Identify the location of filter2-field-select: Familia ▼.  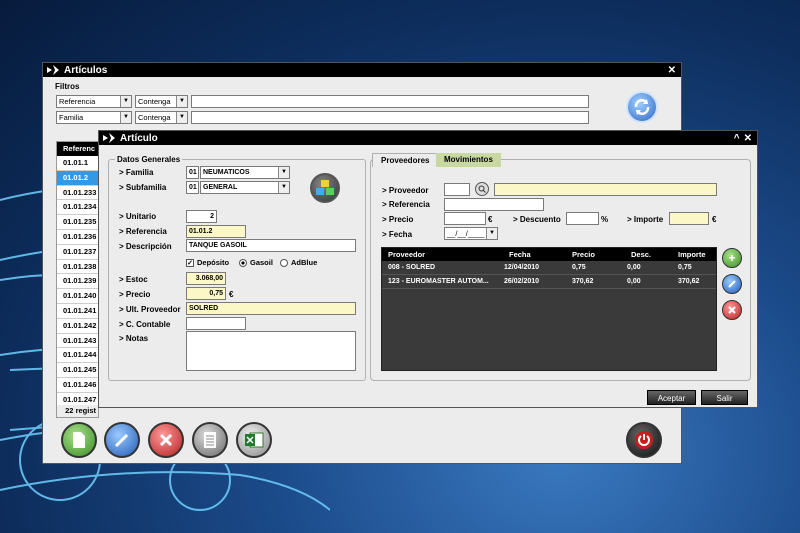
(94, 117).